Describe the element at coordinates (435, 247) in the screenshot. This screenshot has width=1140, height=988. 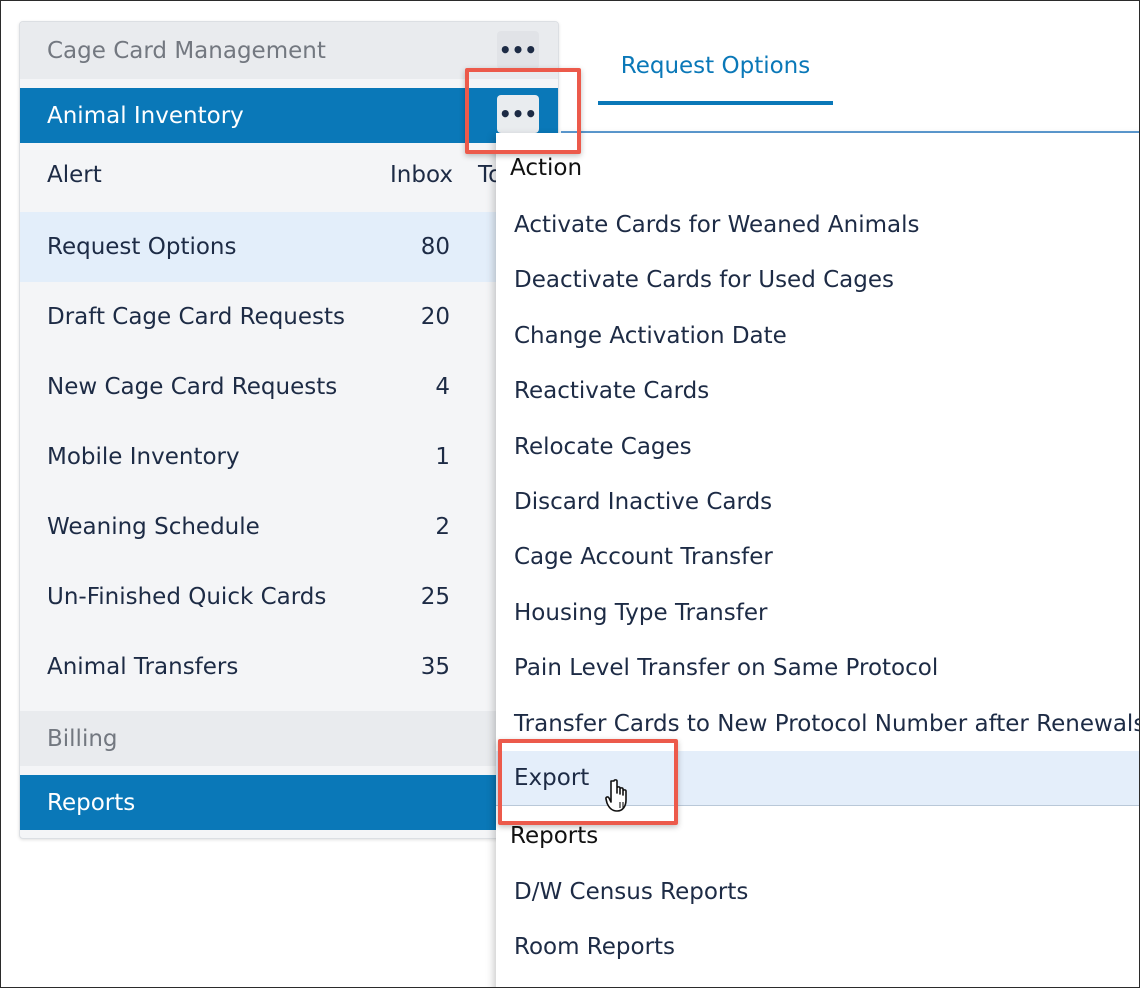
I see `alert-row-count: 80` at that location.